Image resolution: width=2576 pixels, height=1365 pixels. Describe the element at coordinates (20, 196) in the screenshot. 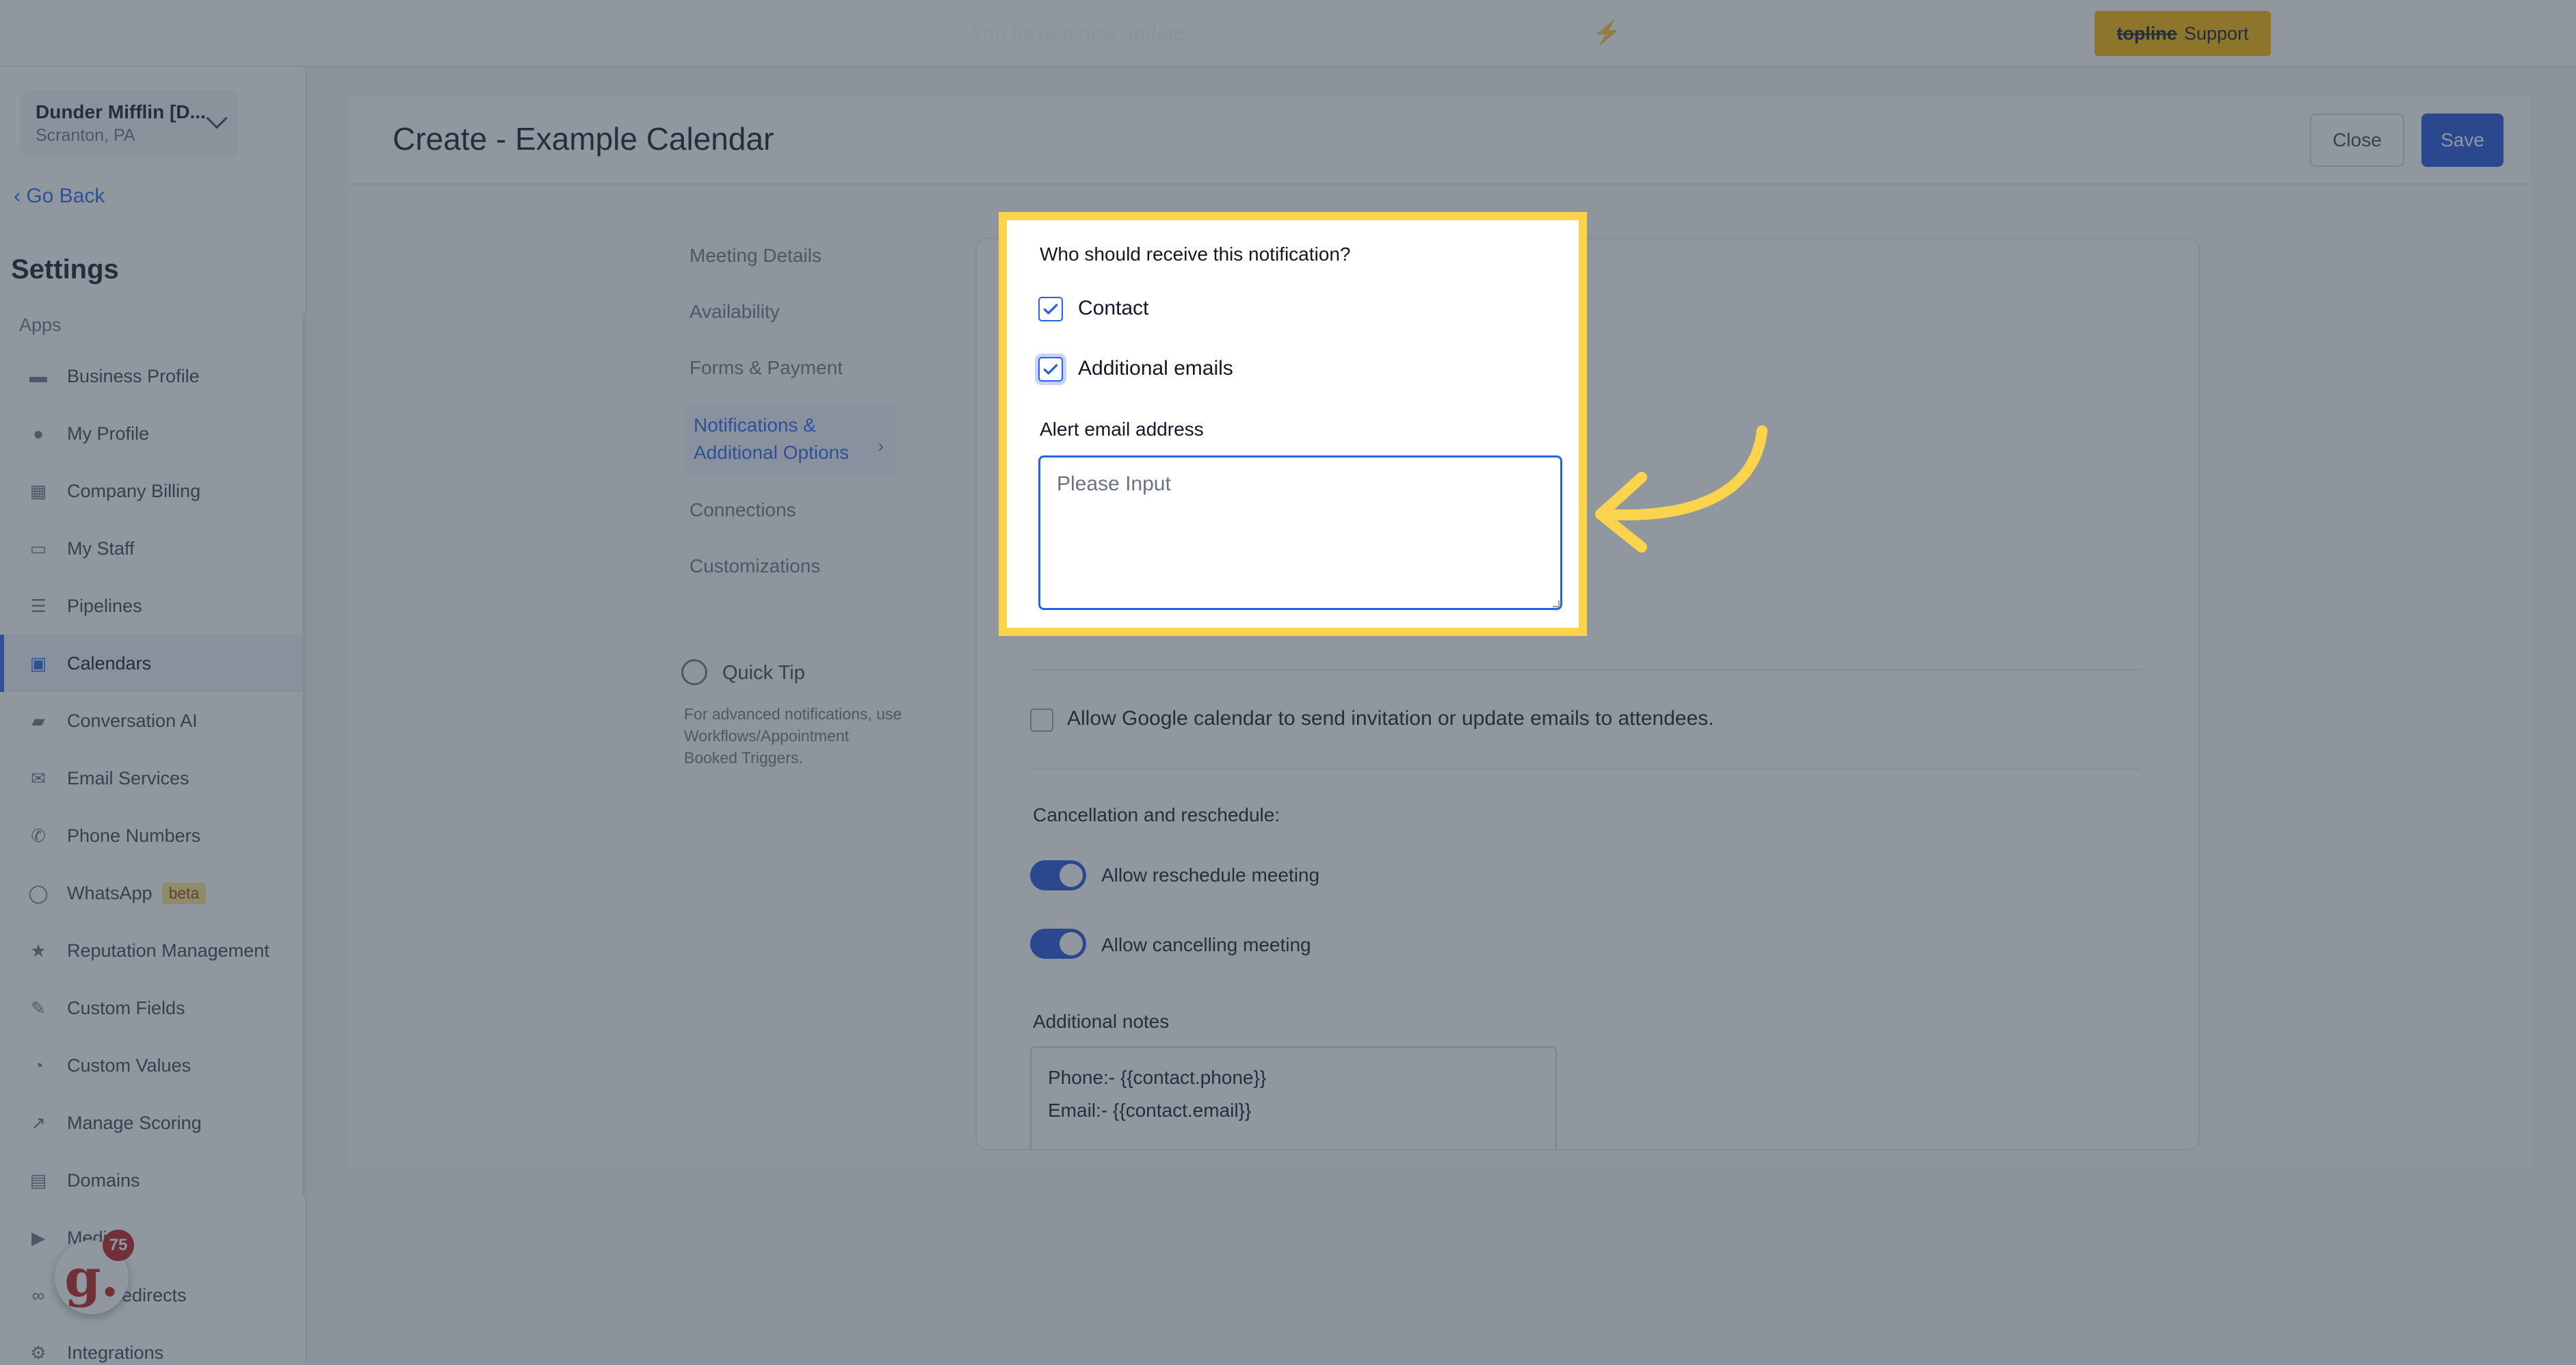

I see `chevron-left-icon: ‹` at that location.